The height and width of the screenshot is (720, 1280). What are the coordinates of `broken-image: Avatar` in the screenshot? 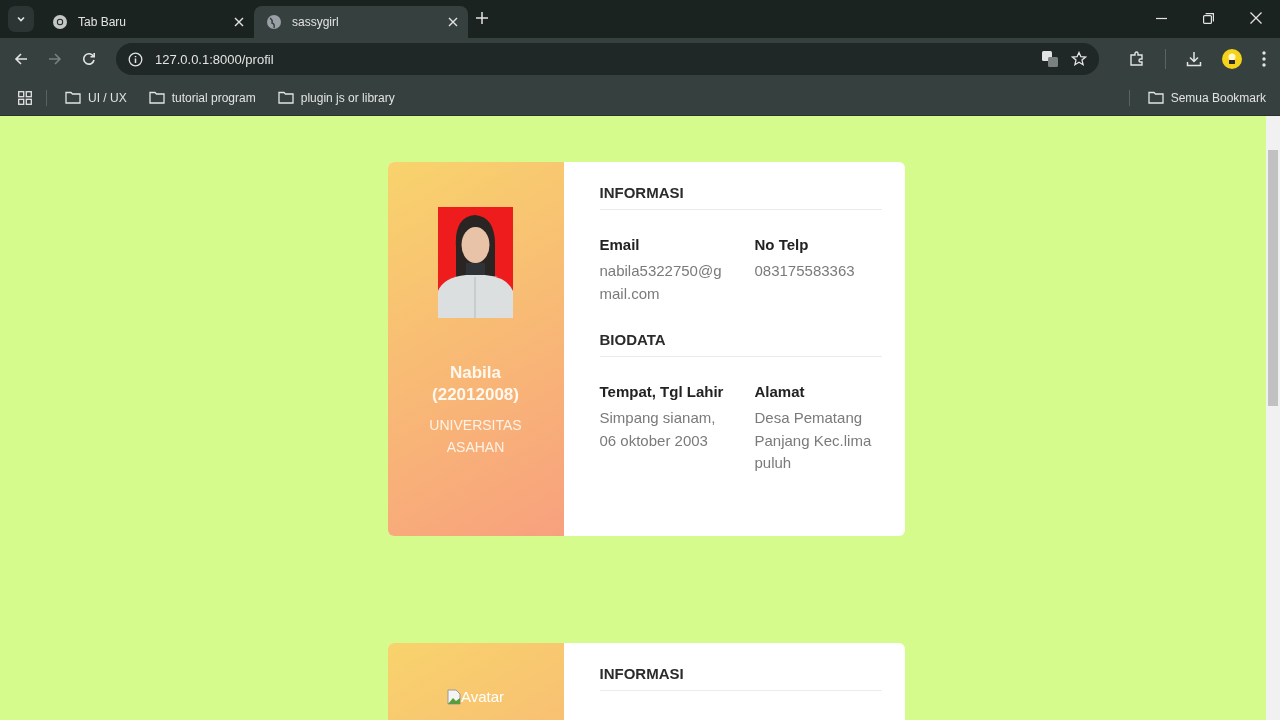 It's located at (475, 696).